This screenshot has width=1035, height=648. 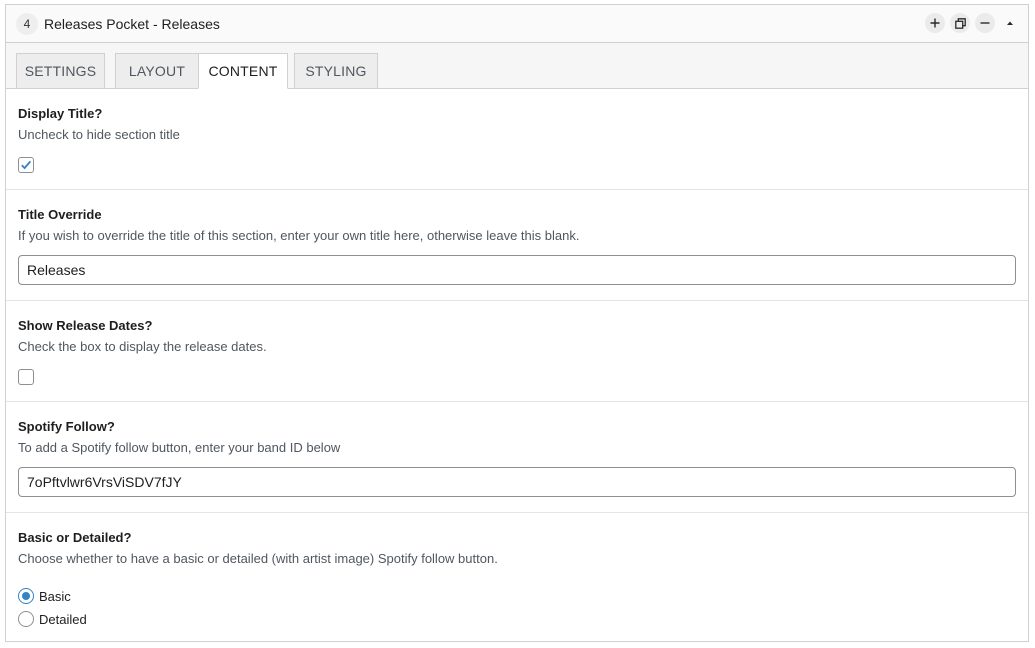 What do you see at coordinates (157, 71) in the screenshot?
I see `tab-layout: LAYOUT` at bounding box center [157, 71].